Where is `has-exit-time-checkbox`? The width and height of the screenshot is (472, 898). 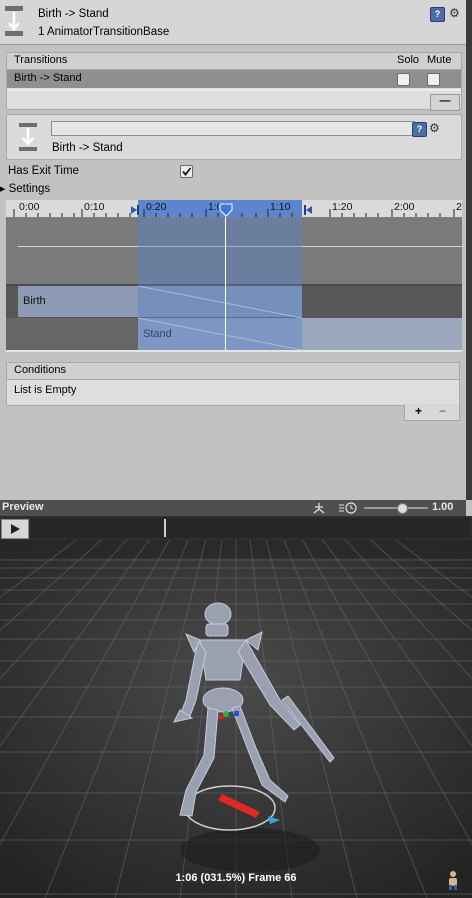 has-exit-time-checkbox is located at coordinates (186, 171).